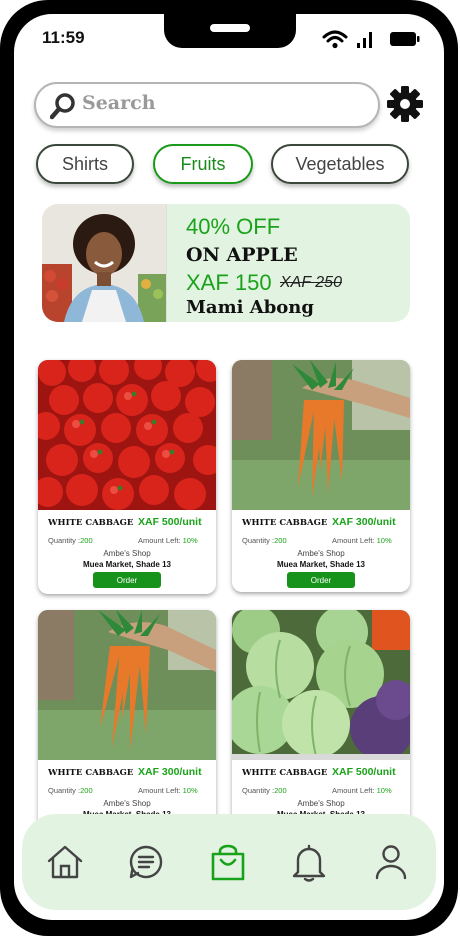 Image resolution: width=460 pixels, height=938 pixels. Describe the element at coordinates (119, 103) in the screenshot. I see `search-input: Search` at that location.